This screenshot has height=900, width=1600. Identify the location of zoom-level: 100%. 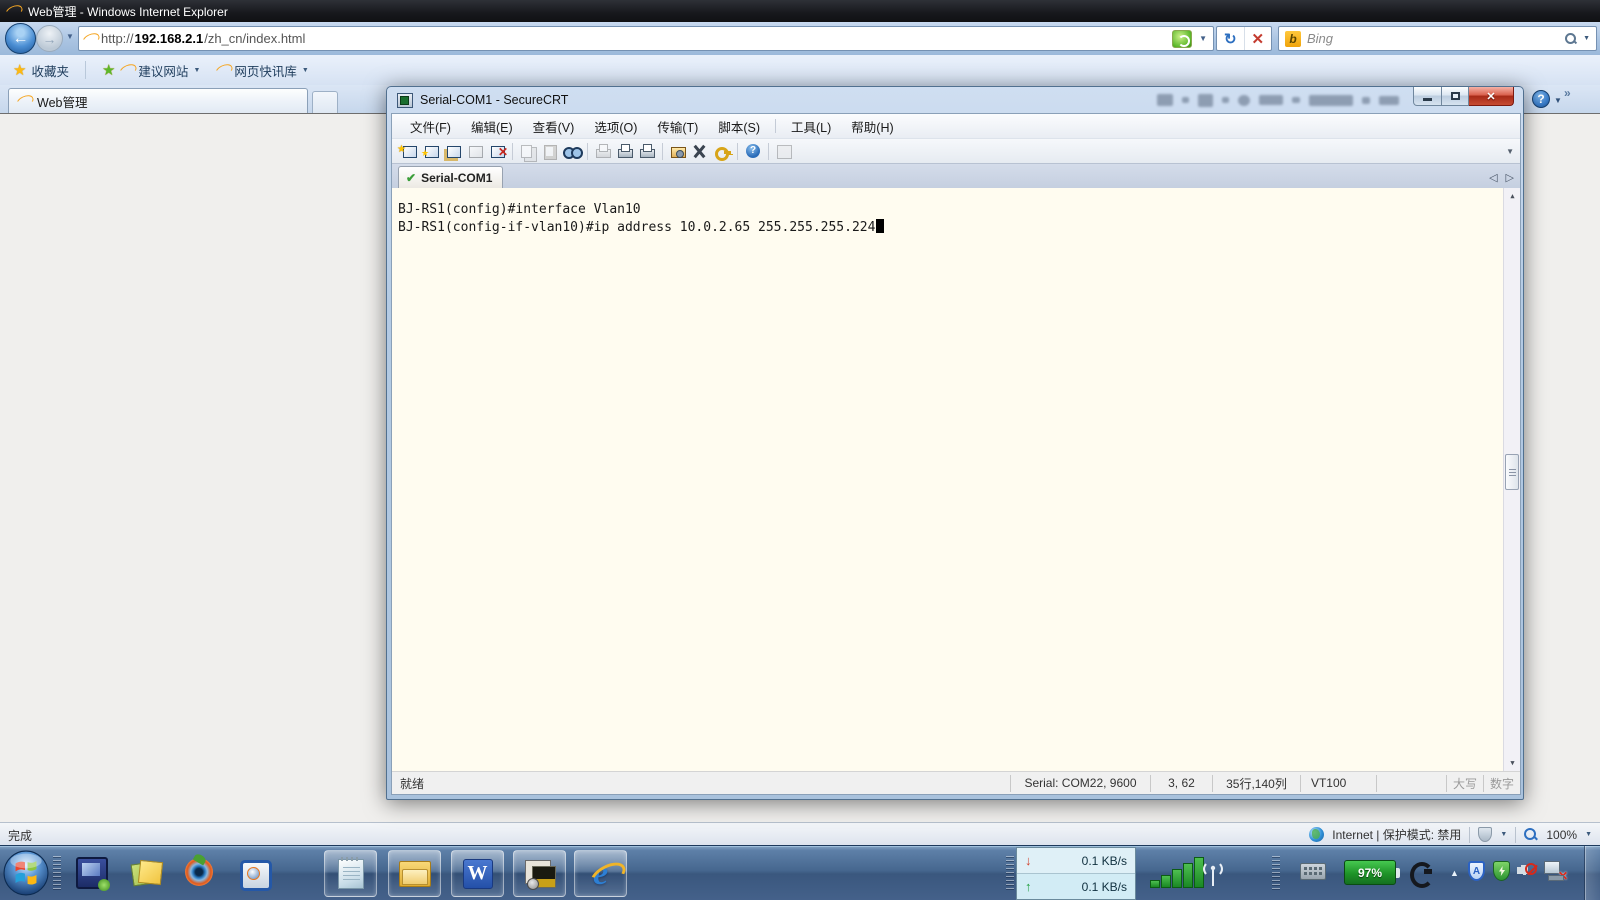
(1561, 835).